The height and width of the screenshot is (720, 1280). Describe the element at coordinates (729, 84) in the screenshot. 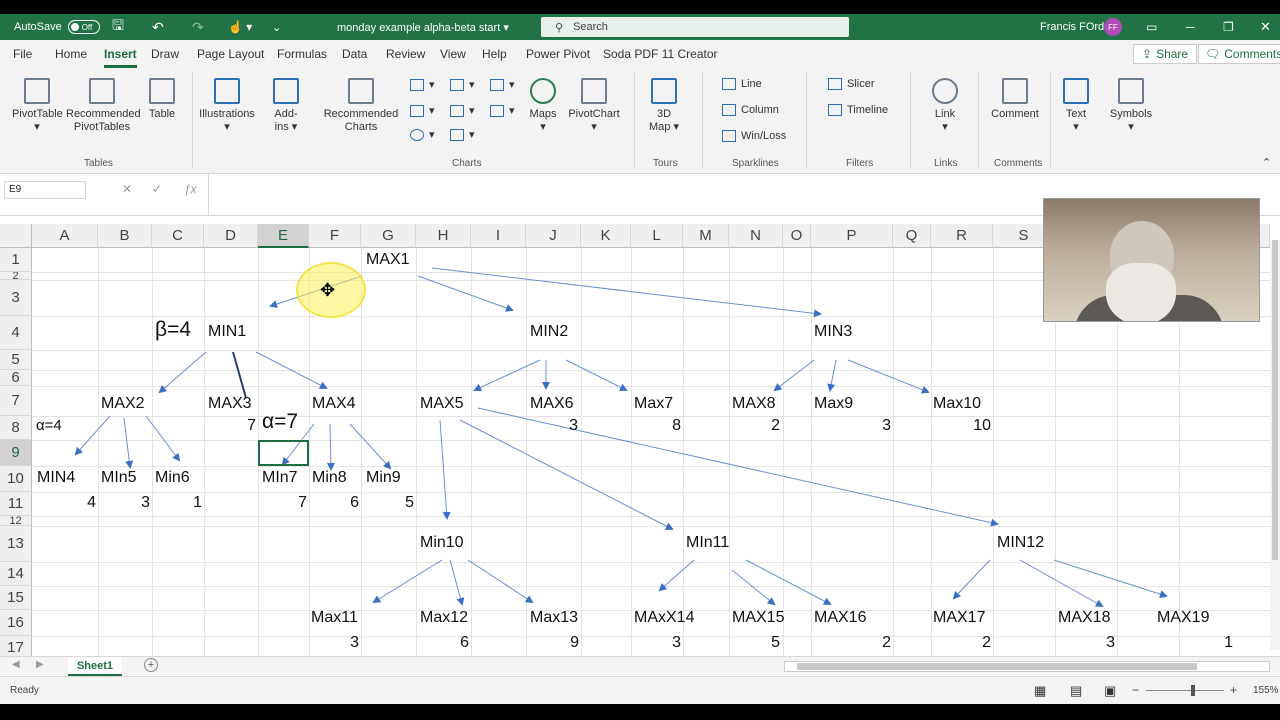

I see `sparkline-line-icon` at that location.